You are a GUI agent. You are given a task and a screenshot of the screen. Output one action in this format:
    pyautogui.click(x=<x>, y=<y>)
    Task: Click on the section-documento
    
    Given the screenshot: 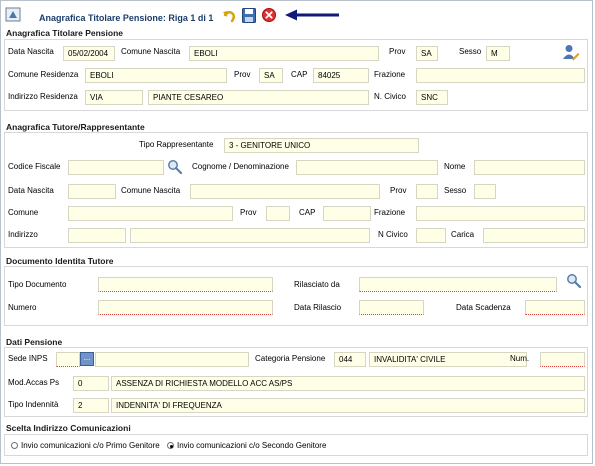 What is the action you would take?
    pyautogui.click(x=296, y=296)
    